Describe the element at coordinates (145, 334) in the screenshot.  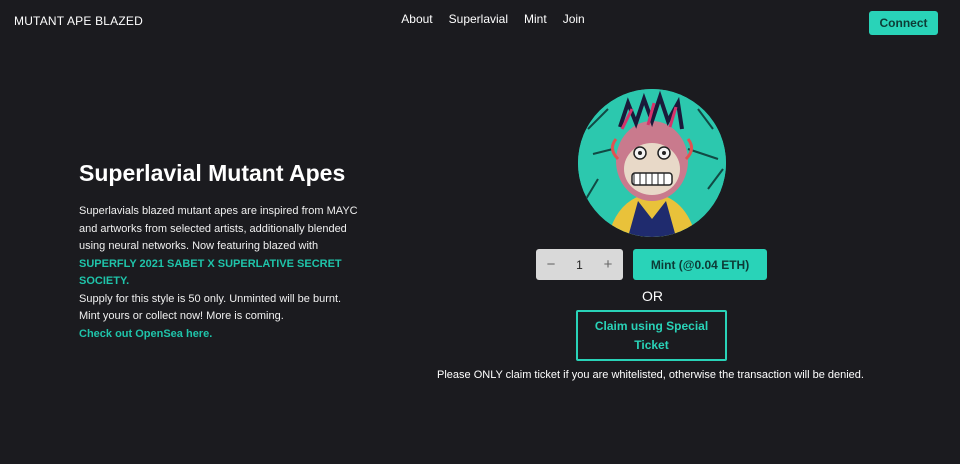
I see `opensea-link: Check out OpenSea here.` at that location.